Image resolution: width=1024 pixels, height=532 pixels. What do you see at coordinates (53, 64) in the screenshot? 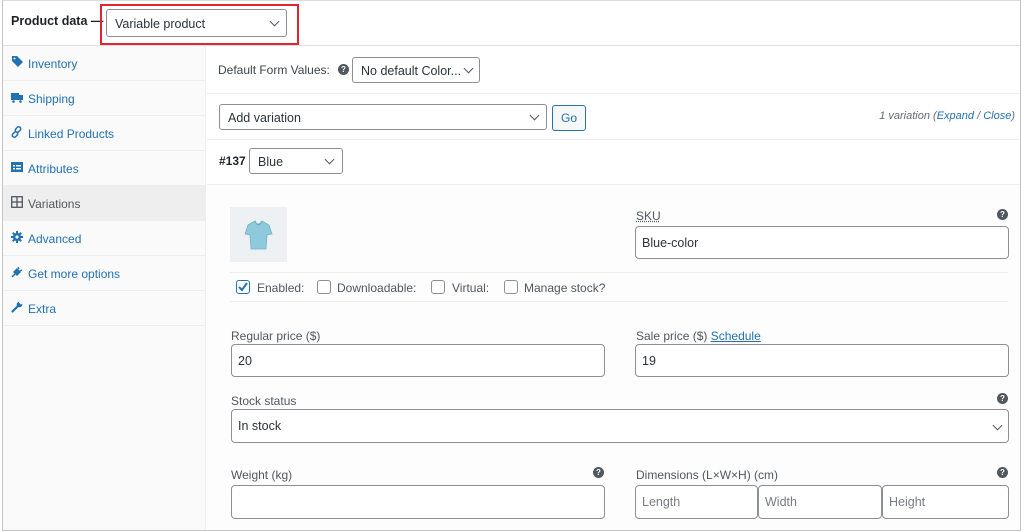
I see `sidebar-item-label: Inventory` at bounding box center [53, 64].